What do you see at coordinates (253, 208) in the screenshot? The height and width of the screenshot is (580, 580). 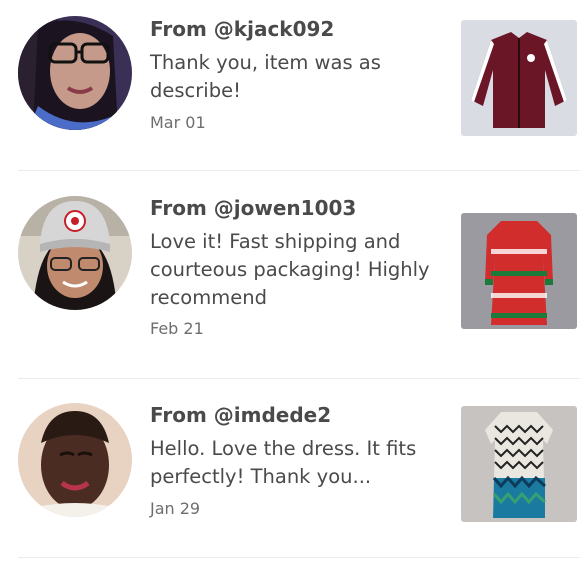 I see `review-author: From @jowen1003` at bounding box center [253, 208].